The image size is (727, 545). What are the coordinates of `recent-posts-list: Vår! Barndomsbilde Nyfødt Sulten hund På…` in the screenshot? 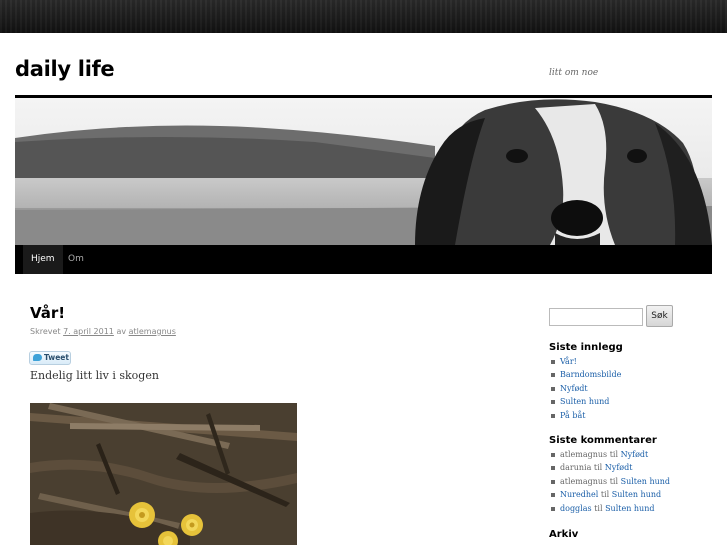 It's located at (634, 388).